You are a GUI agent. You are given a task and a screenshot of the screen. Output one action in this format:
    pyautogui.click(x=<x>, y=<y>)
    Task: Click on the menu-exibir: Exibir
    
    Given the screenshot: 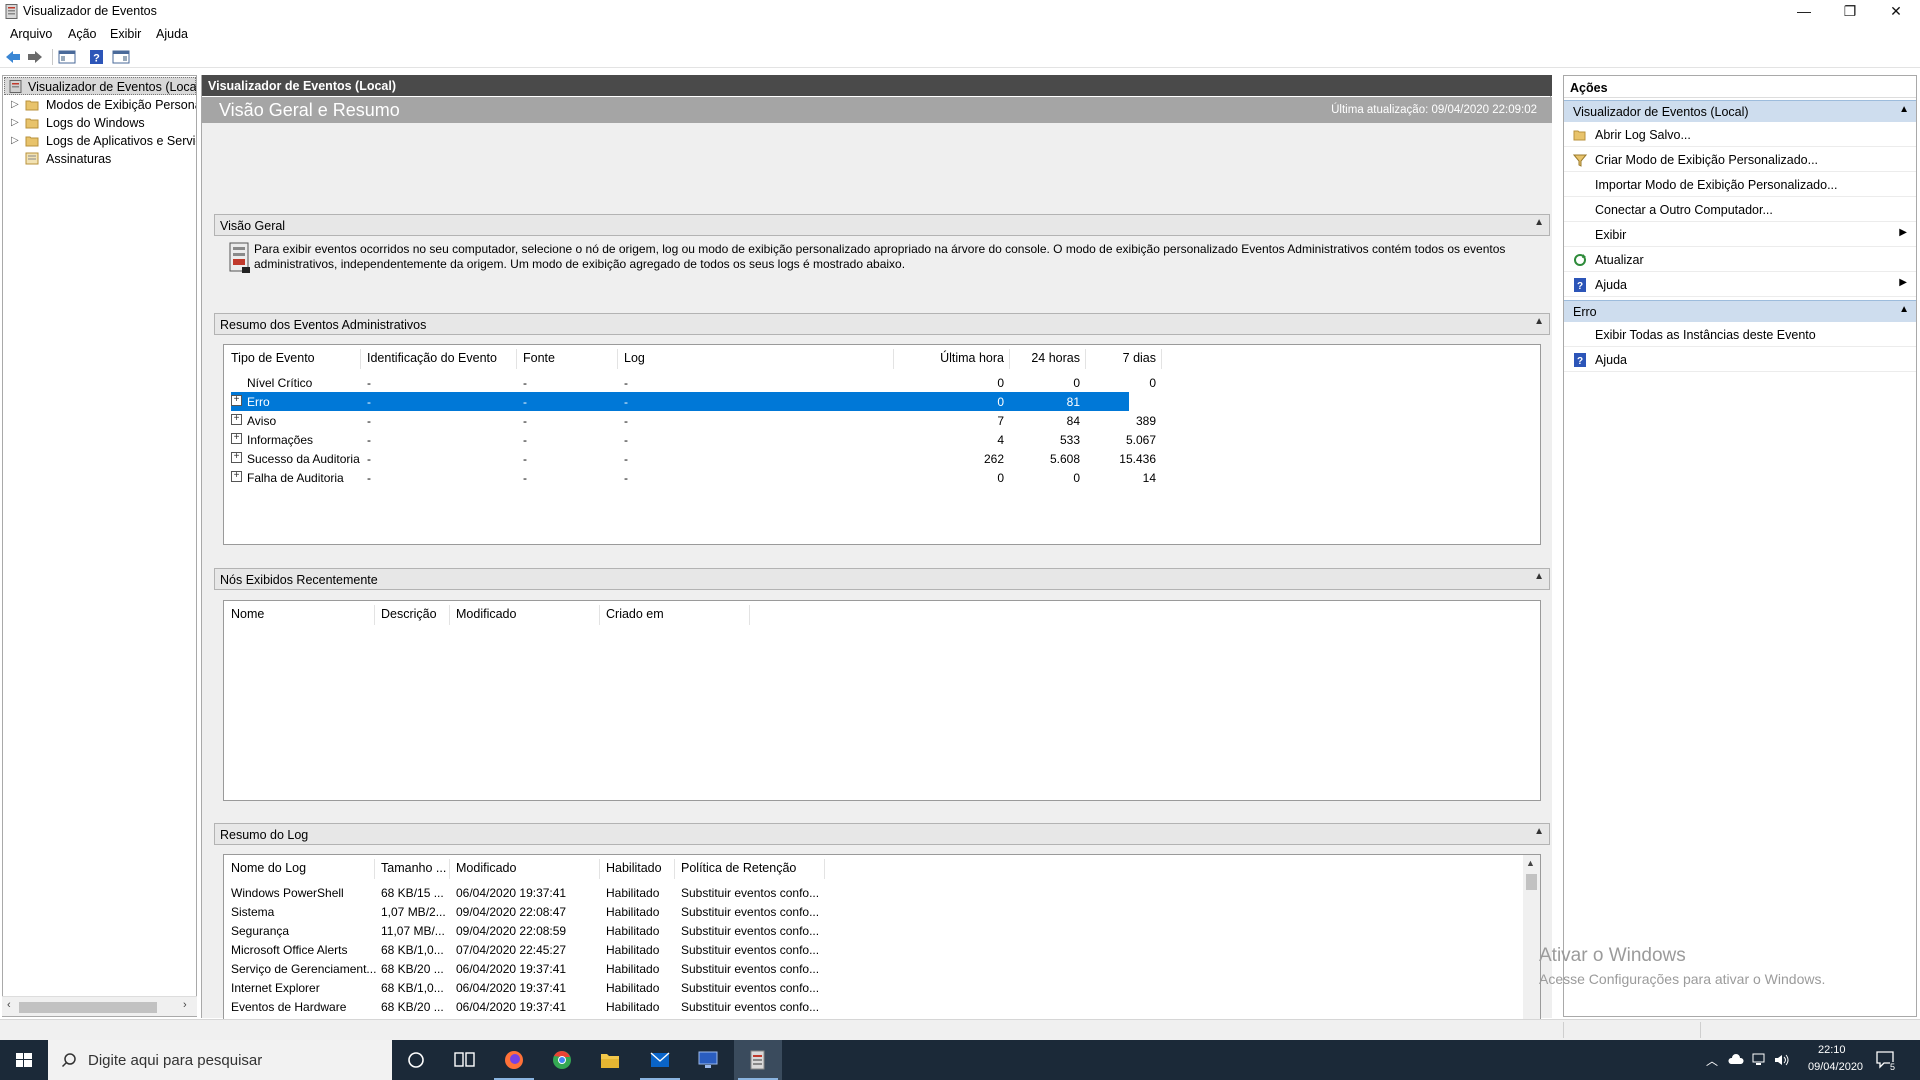 What is the action you would take?
    pyautogui.click(x=125, y=34)
    